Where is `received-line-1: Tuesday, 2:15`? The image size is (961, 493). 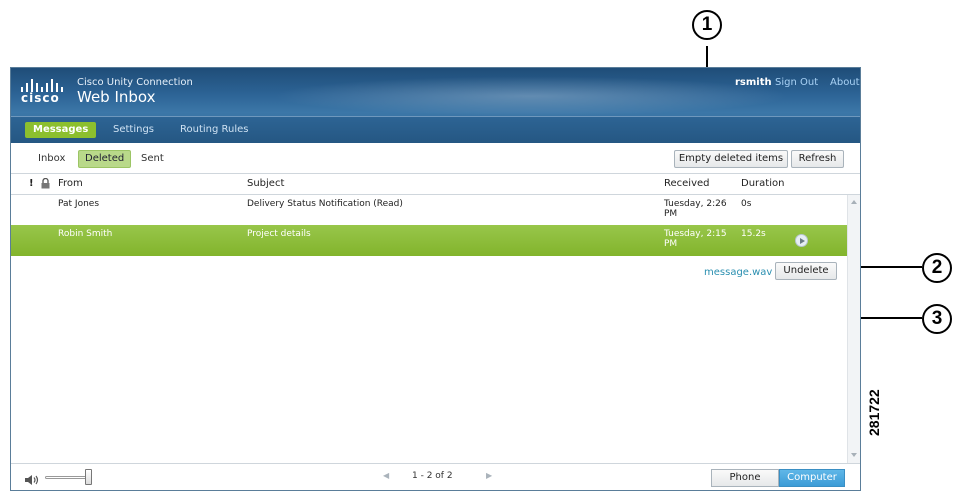
received-line-1: Tuesday, 2:15 is located at coordinates (695, 234).